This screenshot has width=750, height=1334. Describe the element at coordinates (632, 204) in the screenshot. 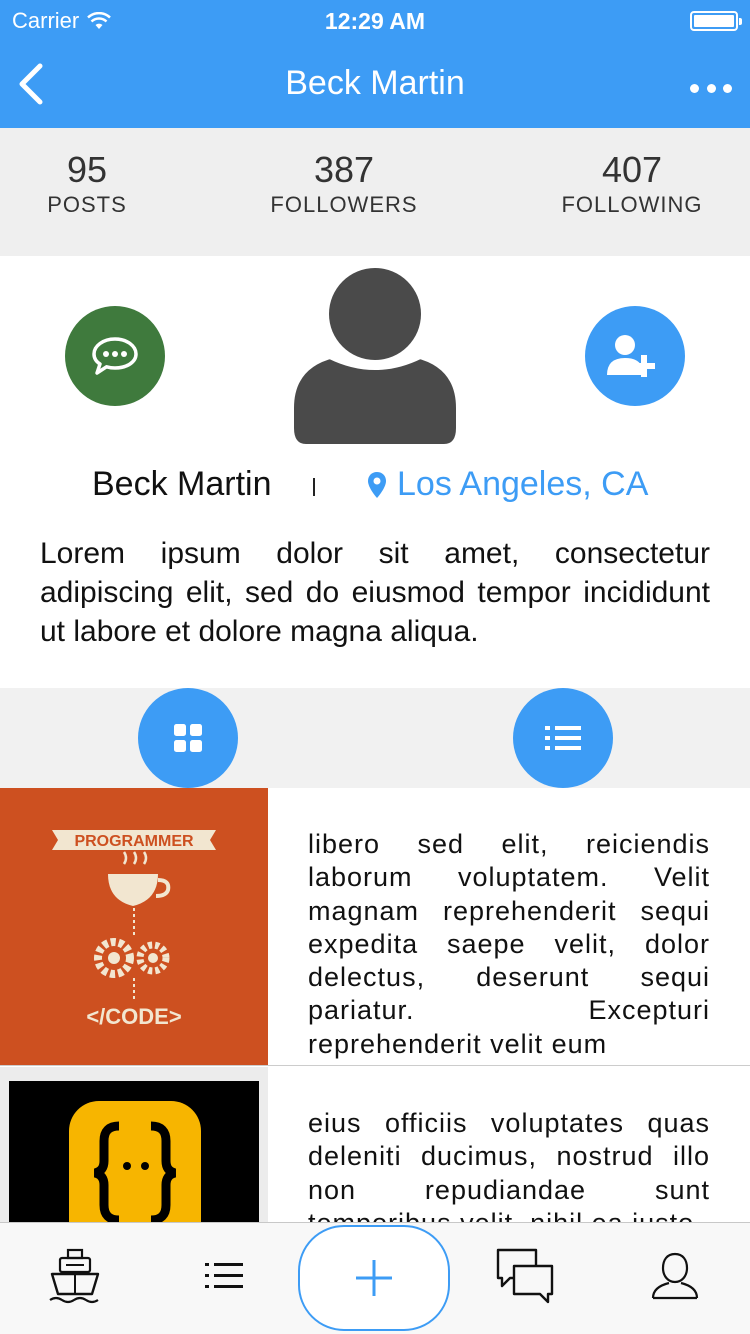

I see `stat-following-label: FOLLOWING` at that location.